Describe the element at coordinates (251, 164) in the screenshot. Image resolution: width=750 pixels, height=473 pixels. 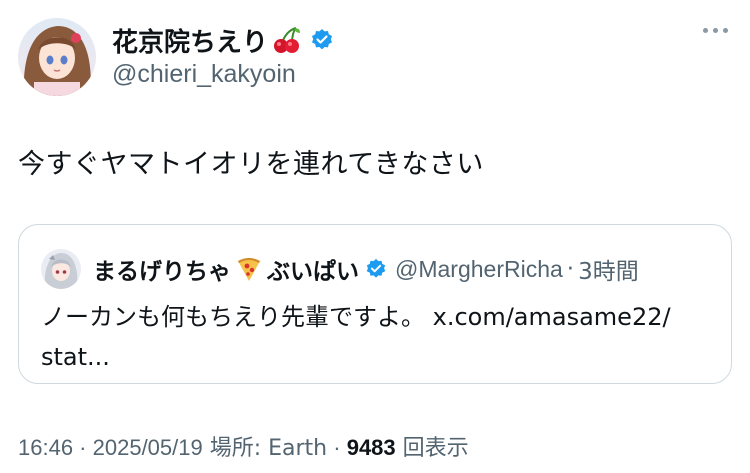
I see `tweet-text: 今すぐヤマトイオリを連れてきなさい` at that location.